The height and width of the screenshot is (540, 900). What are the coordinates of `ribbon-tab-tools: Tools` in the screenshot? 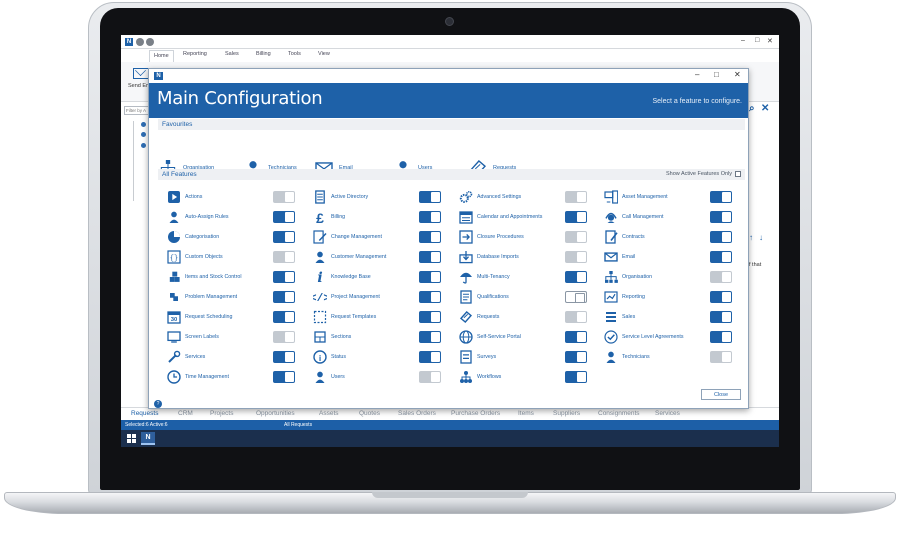 It's located at (294, 54).